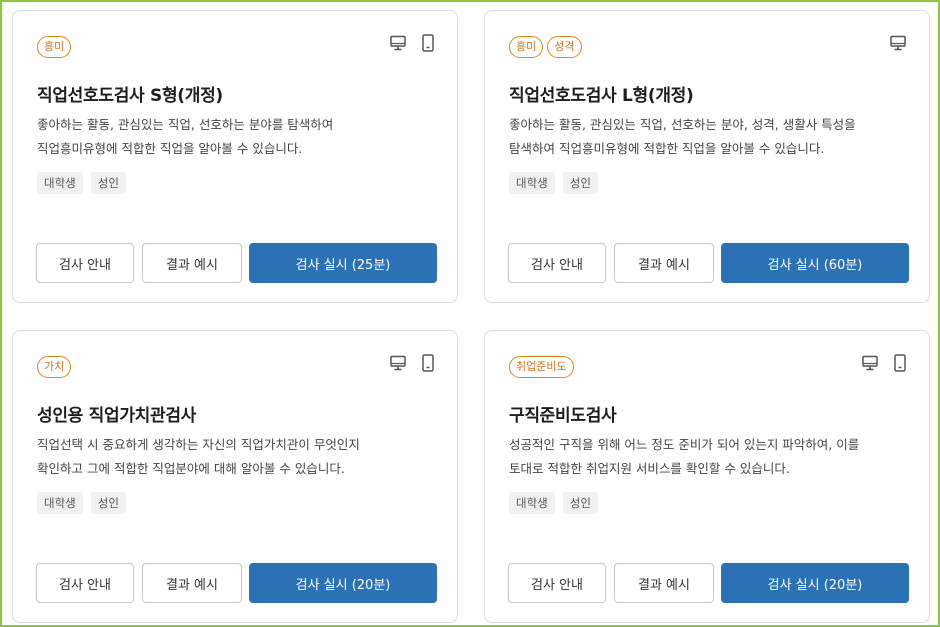  Describe the element at coordinates (545, 47) in the screenshot. I see `category-tags: 흥미 성격` at that location.